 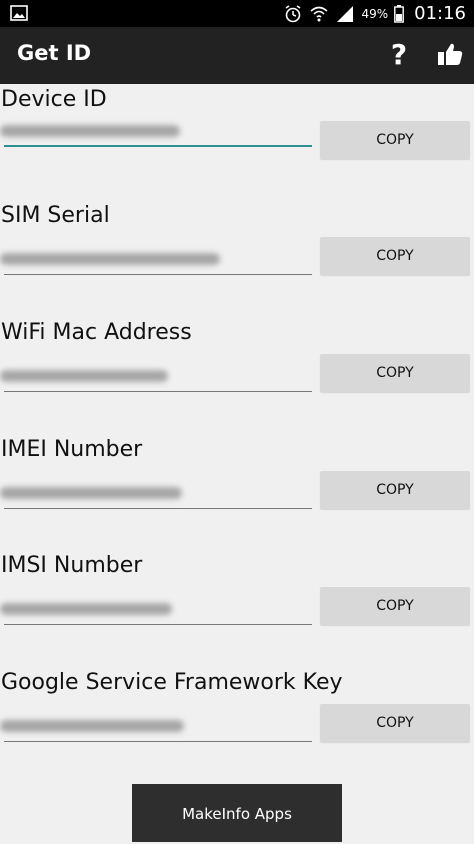 I want to click on gsf-key-section: Google Service Framework Key COPY, so click(x=237, y=725).